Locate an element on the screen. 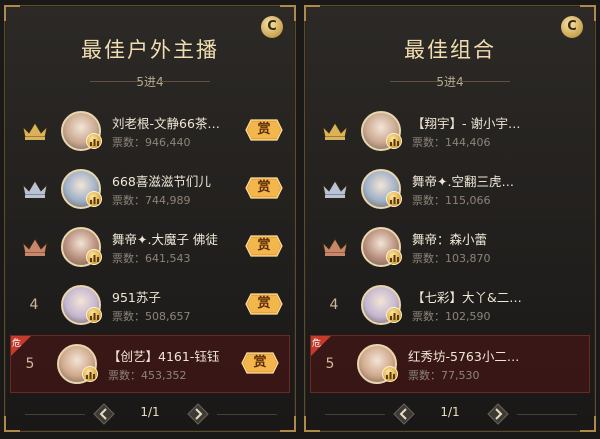 The image size is (600, 439). panel-title: 最佳户外主播 is located at coordinates (150, 50).